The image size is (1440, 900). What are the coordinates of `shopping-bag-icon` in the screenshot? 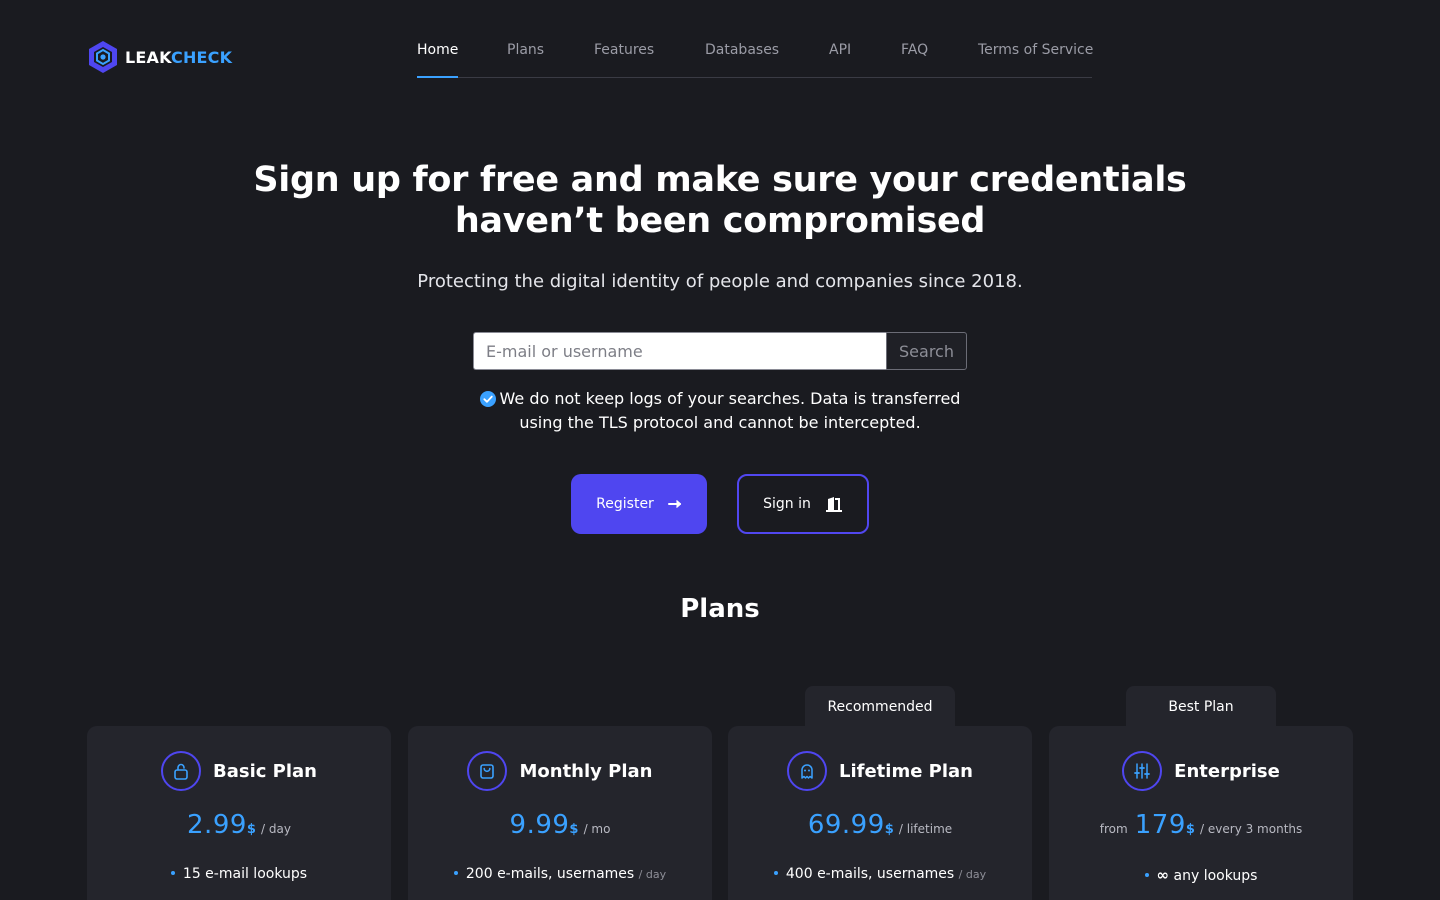 It's located at (487, 771).